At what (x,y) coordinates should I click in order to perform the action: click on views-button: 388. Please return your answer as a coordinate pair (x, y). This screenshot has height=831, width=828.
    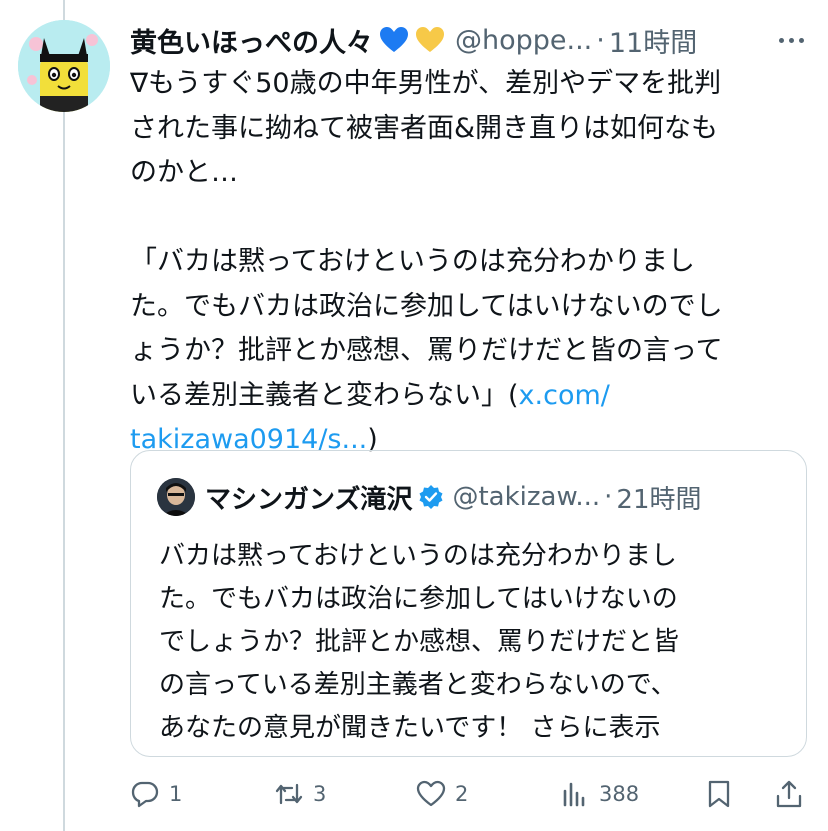
    Looking at the image, I should click on (599, 794).